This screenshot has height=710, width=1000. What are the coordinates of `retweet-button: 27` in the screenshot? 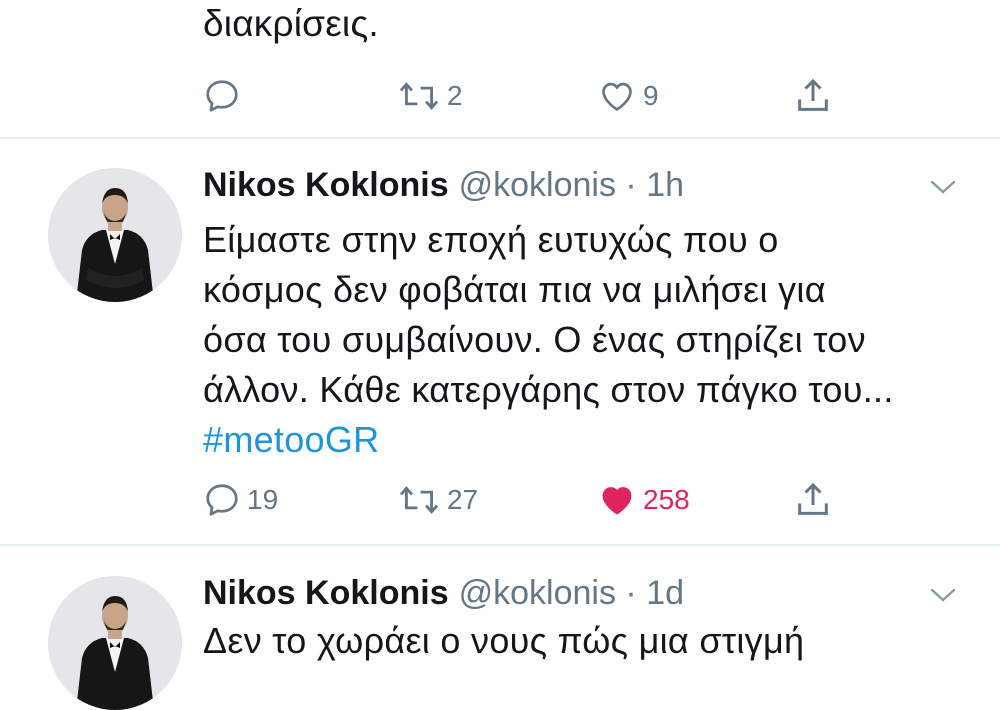 It's located at (437, 500).